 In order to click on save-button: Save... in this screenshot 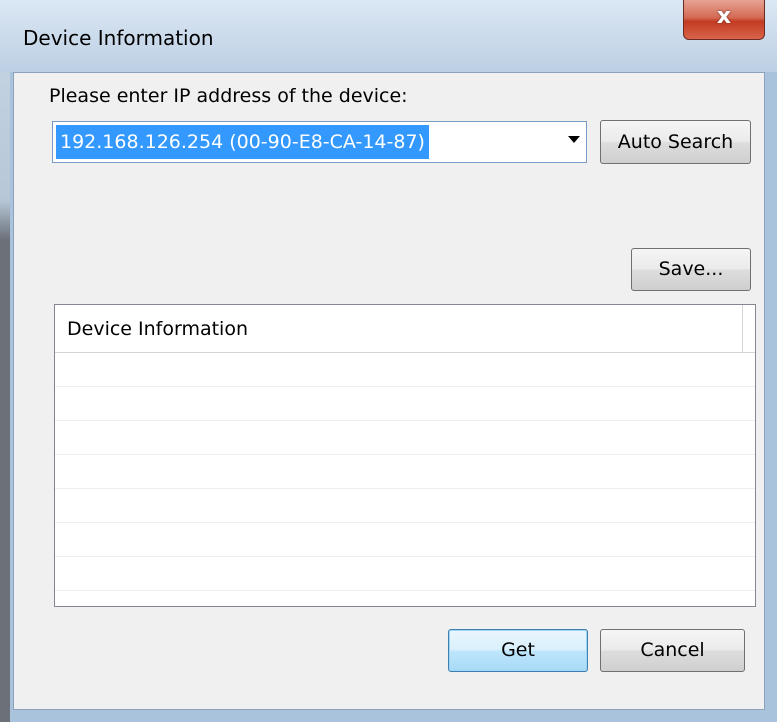, I will do `click(691, 269)`.